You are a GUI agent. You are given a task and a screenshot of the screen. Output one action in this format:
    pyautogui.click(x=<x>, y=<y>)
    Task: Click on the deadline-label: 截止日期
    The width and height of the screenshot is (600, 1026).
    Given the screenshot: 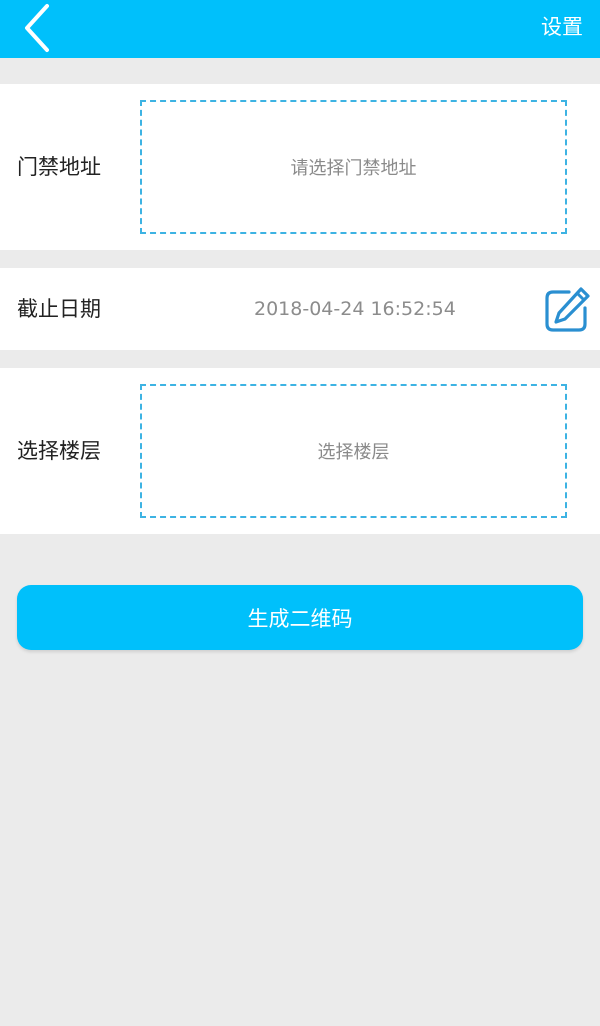 What is the action you would take?
    pyautogui.click(x=59, y=309)
    